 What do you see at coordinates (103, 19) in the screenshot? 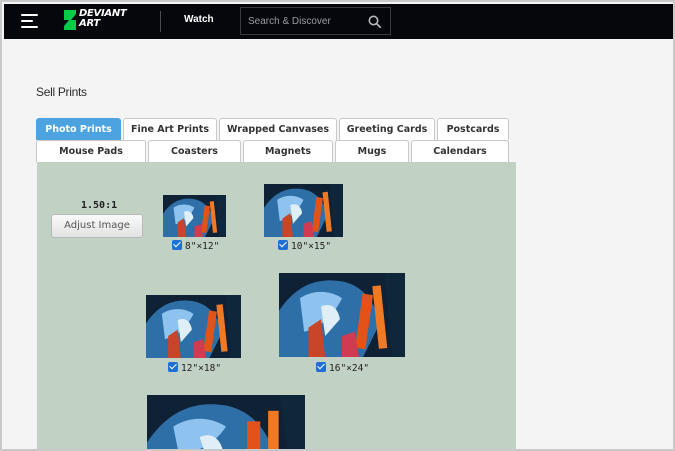
I see `logo-wordmark: DEVIANT ART` at bounding box center [103, 19].